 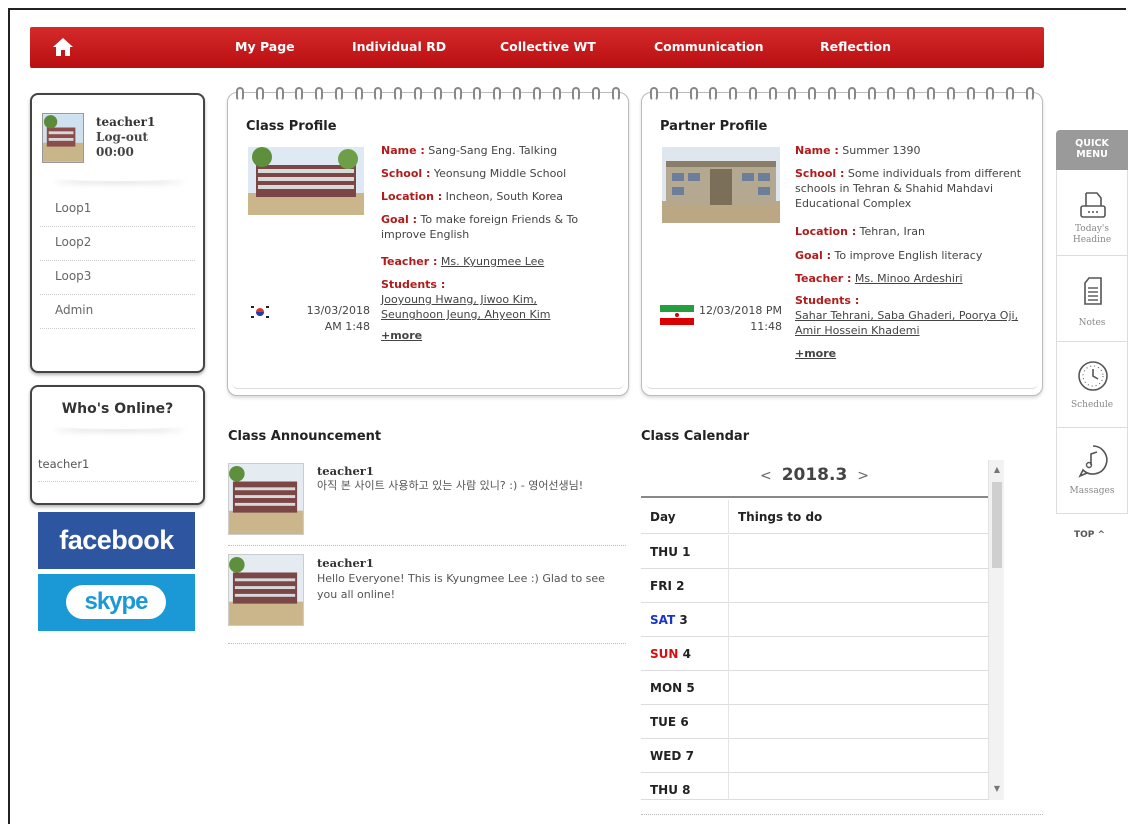 What do you see at coordinates (766, 476) in the screenshot?
I see `prev-month-button: <` at bounding box center [766, 476].